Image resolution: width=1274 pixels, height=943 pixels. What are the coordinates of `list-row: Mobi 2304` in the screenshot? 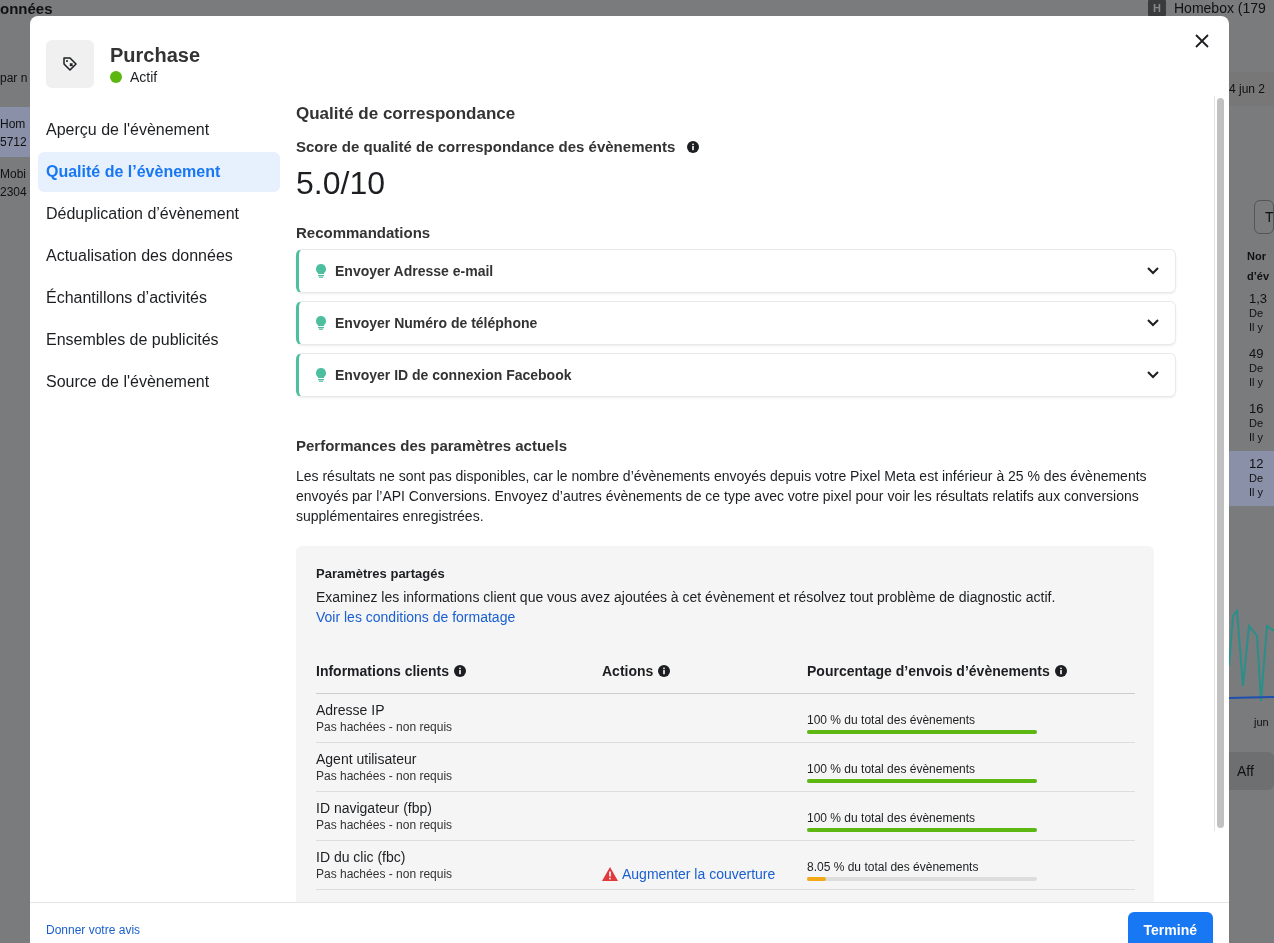 It's located at (15, 182).